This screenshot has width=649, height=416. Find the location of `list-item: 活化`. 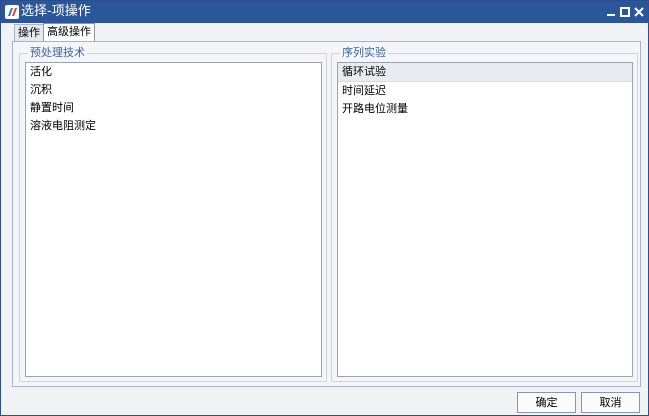

list-item: 活化 is located at coordinates (173, 72).